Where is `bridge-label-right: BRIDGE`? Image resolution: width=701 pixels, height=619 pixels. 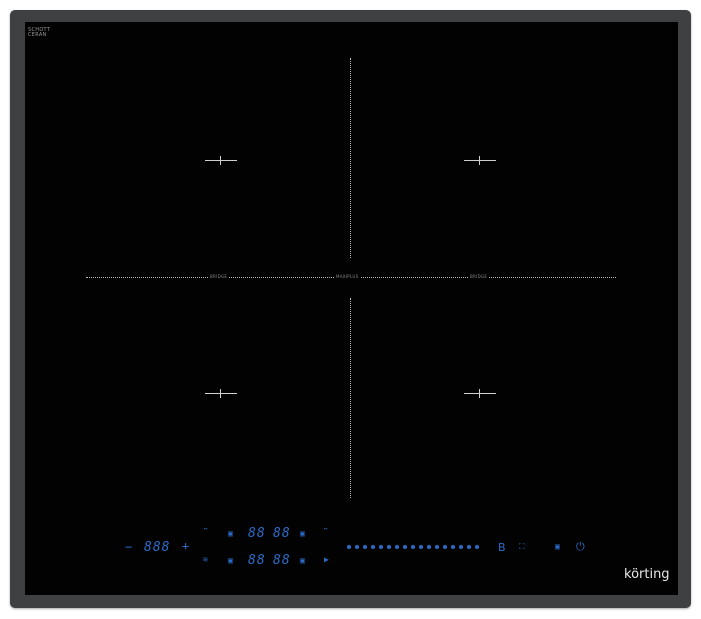
bridge-label-right: BRIDGE is located at coordinates (479, 276).